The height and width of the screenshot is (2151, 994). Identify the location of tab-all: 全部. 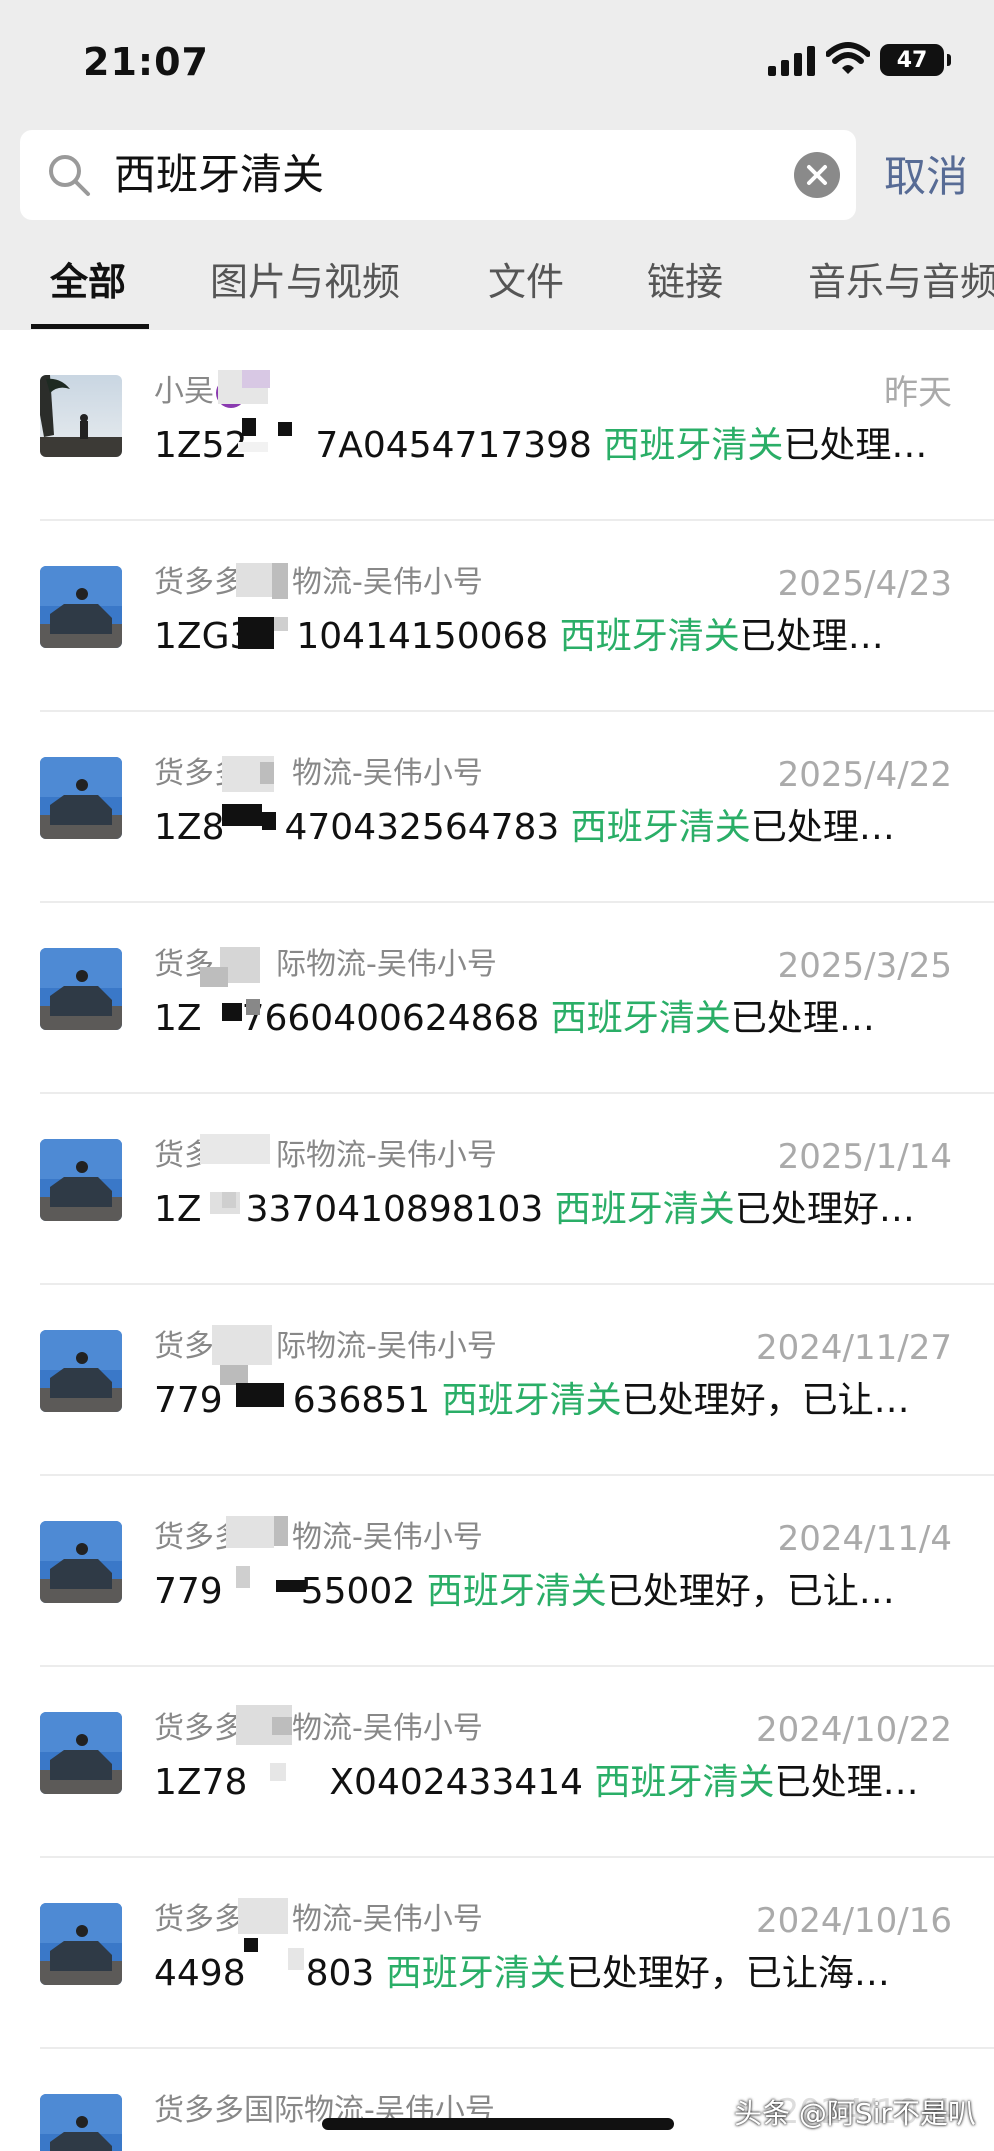
(88, 282).